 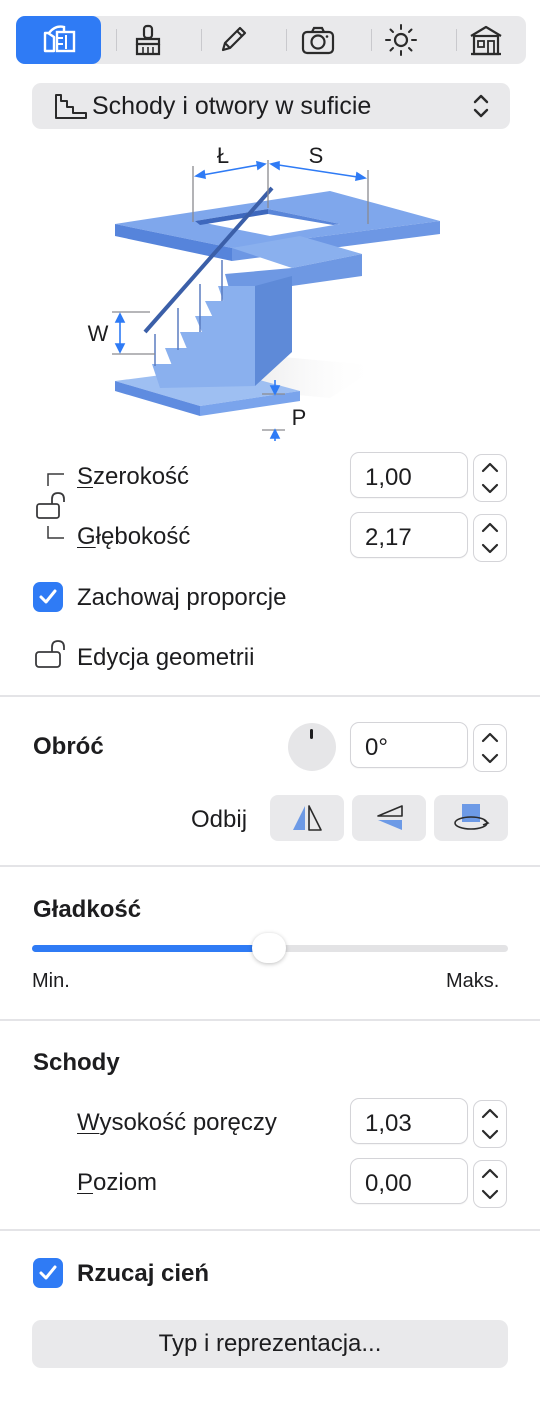 I want to click on dim-label-s: S, so click(x=316, y=155).